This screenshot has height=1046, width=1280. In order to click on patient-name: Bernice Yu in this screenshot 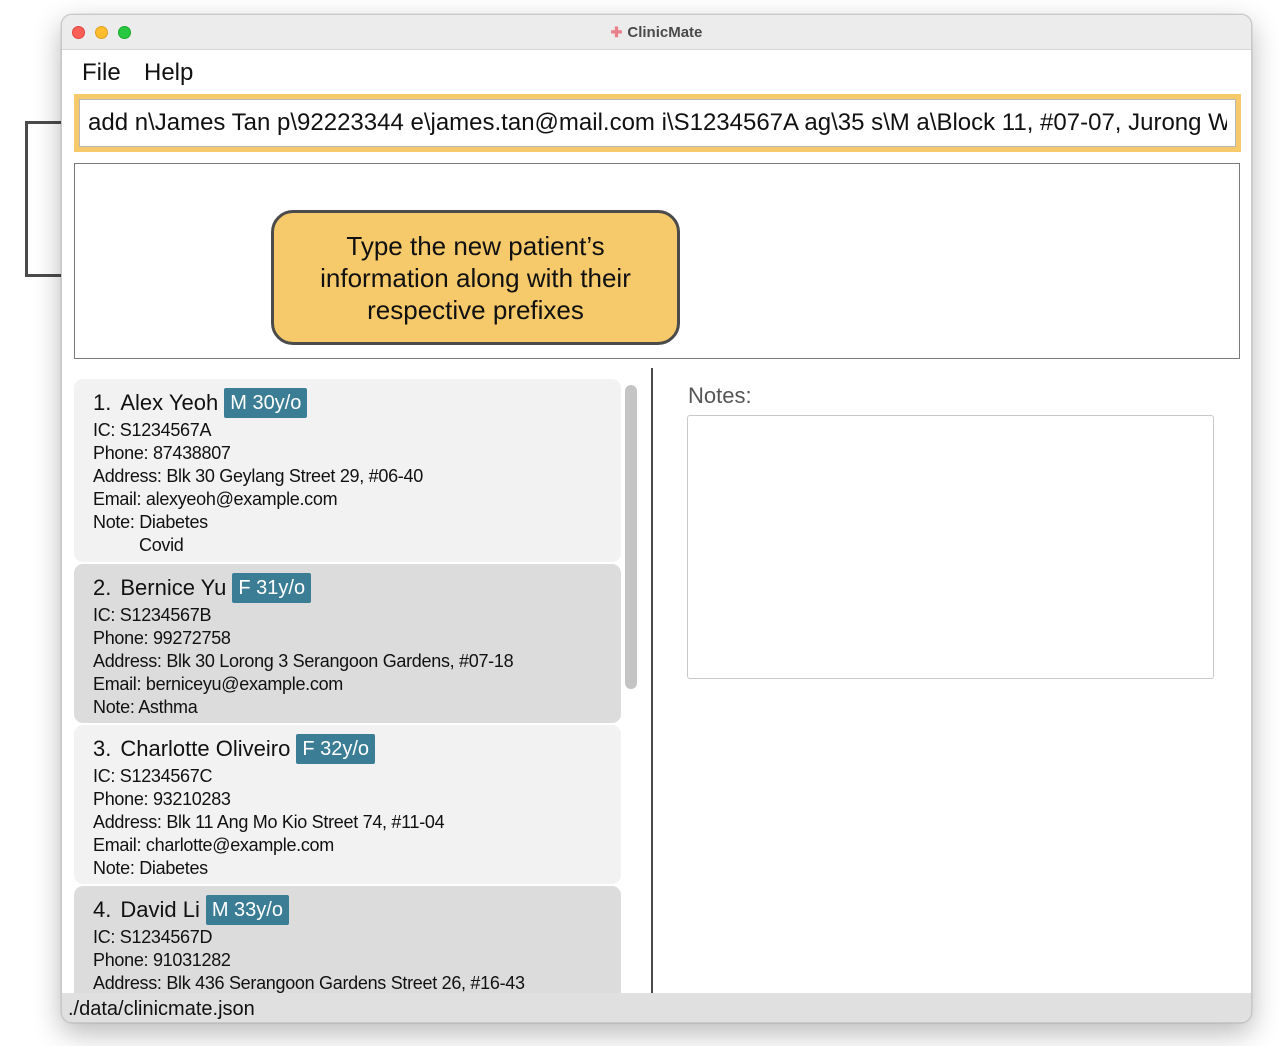, I will do `click(173, 587)`.